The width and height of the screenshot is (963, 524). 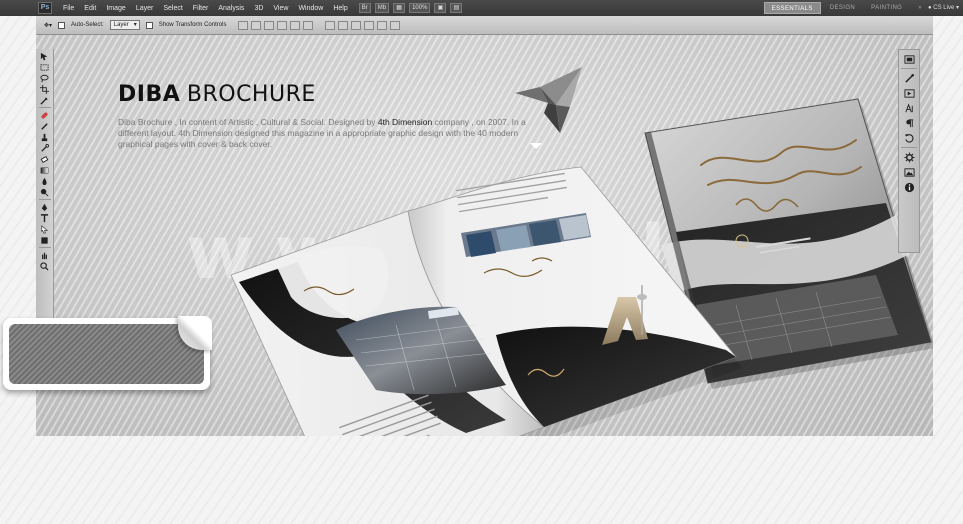 What do you see at coordinates (842, 8) in the screenshot?
I see `workspace-design: DESIGN` at bounding box center [842, 8].